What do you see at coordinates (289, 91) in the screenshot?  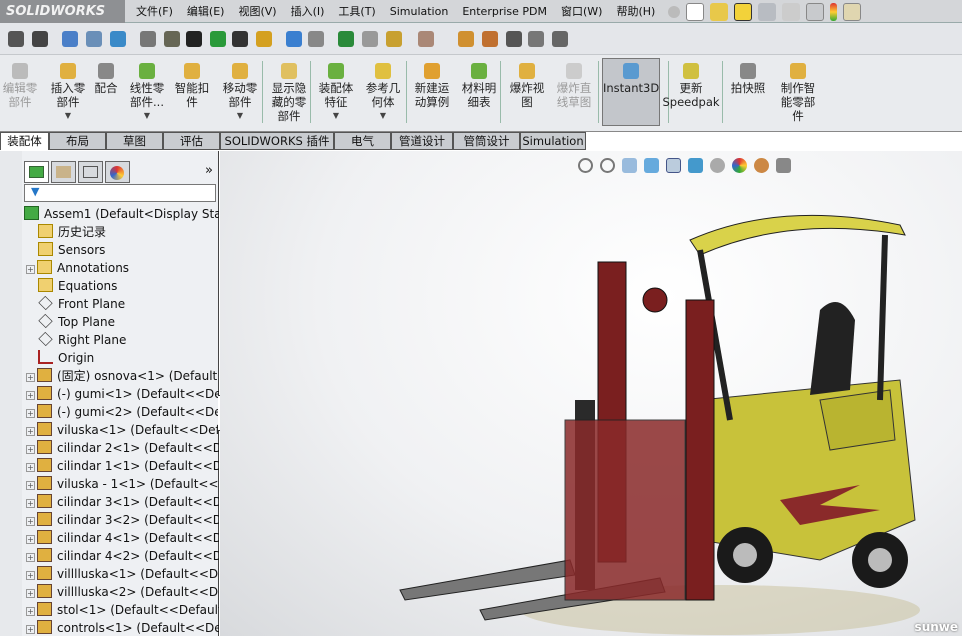 I see `command-button: 显示隐 藏的零 部件` at bounding box center [289, 91].